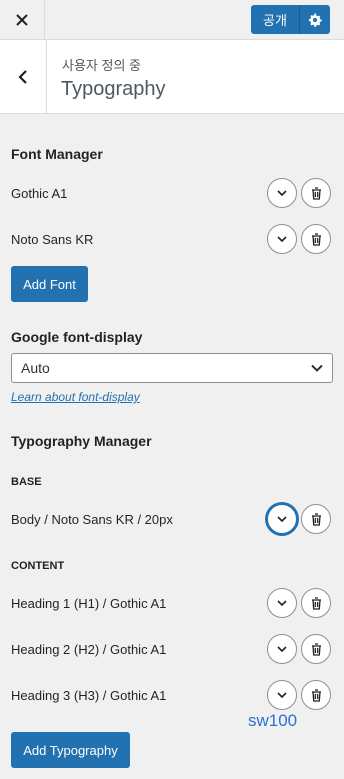 This screenshot has width=344, height=779. I want to click on font-item-label: Gothic A1, so click(39, 193).